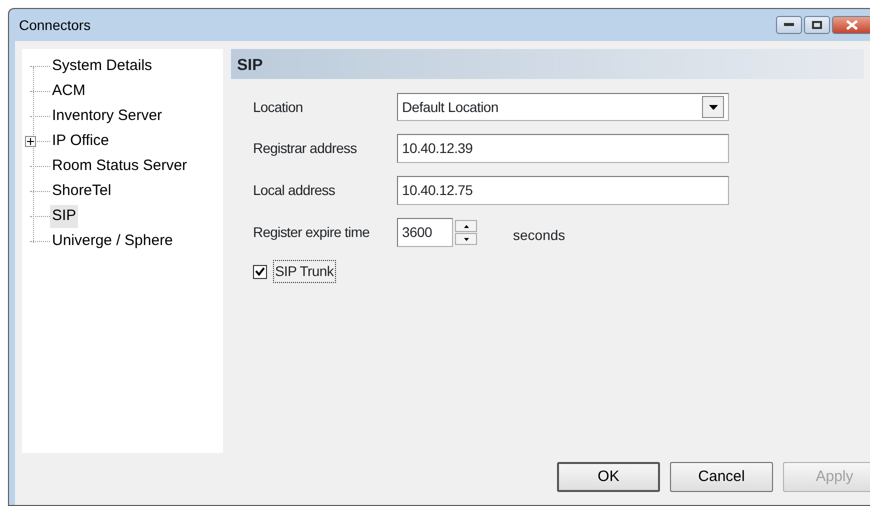  What do you see at coordinates (563, 148) in the screenshot?
I see `text-field: 10.40.12.39` at bounding box center [563, 148].